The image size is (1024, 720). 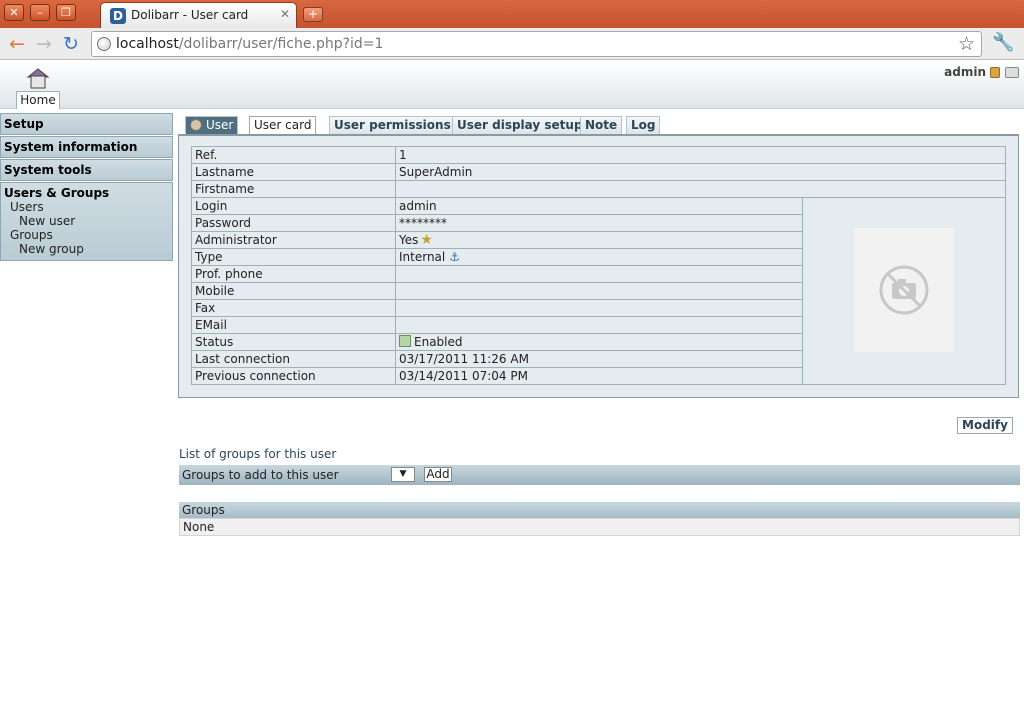 What do you see at coordinates (313, 14) in the screenshot?
I see `new-tab-button: +` at bounding box center [313, 14].